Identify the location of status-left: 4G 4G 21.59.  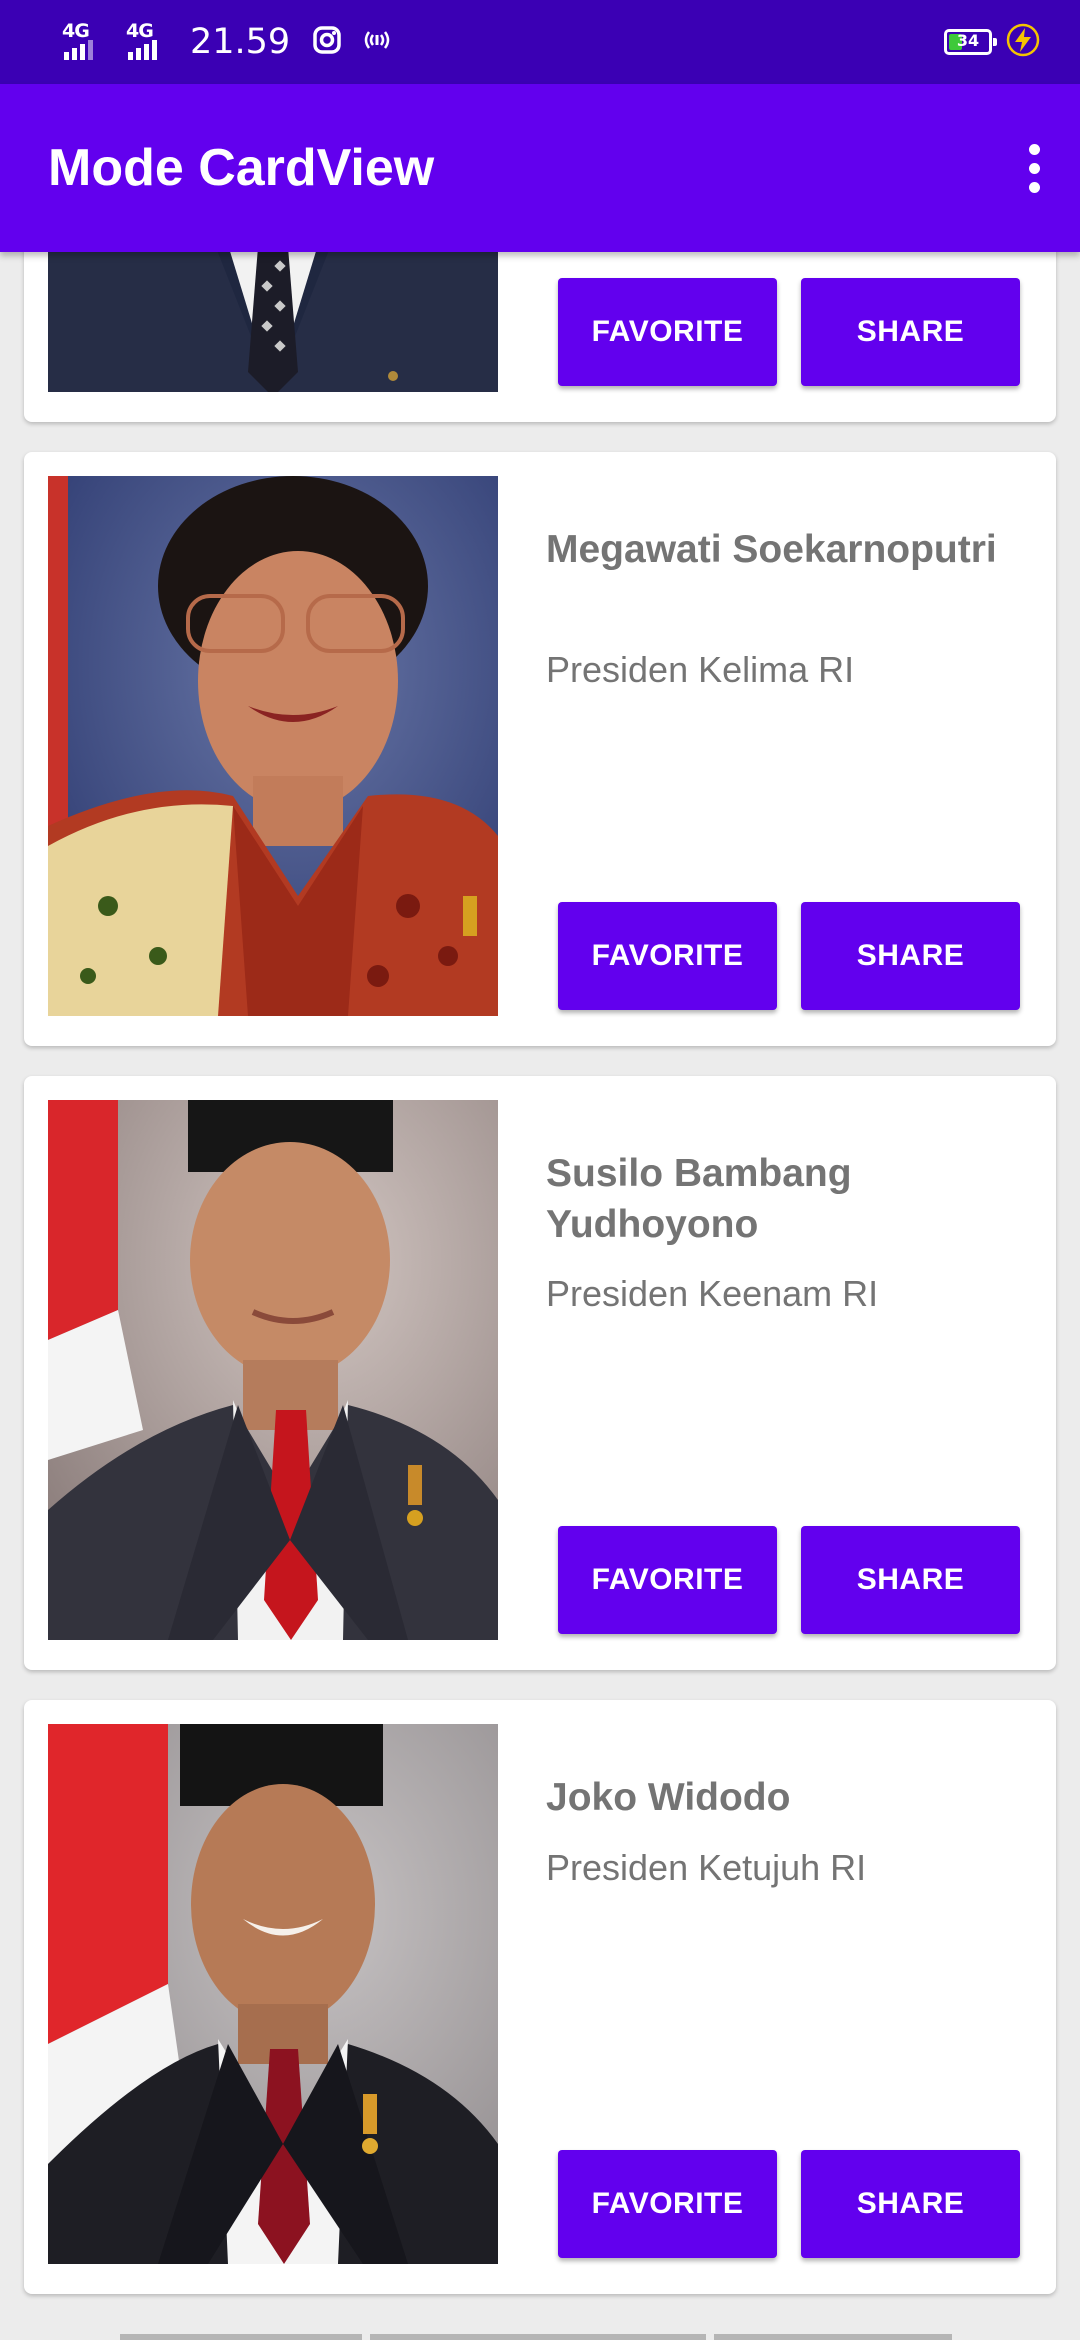
(227, 42).